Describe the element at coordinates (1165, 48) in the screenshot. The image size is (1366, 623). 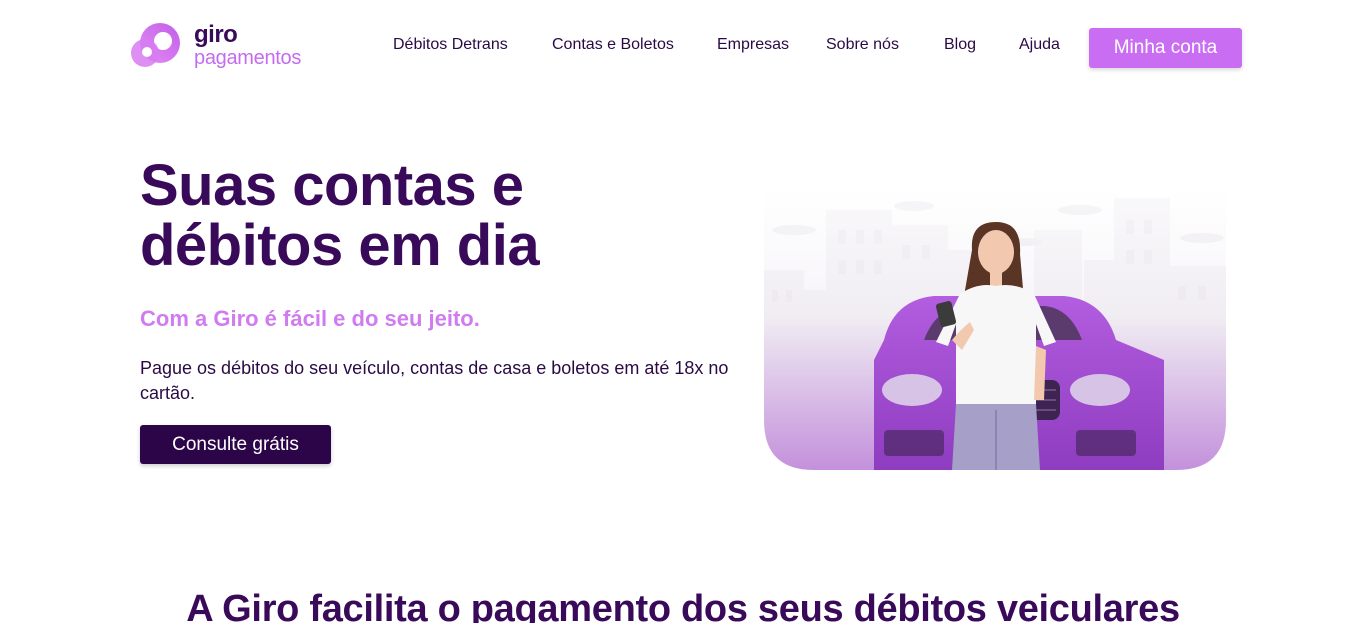
I see `minha-conta-button: Minha conta` at that location.